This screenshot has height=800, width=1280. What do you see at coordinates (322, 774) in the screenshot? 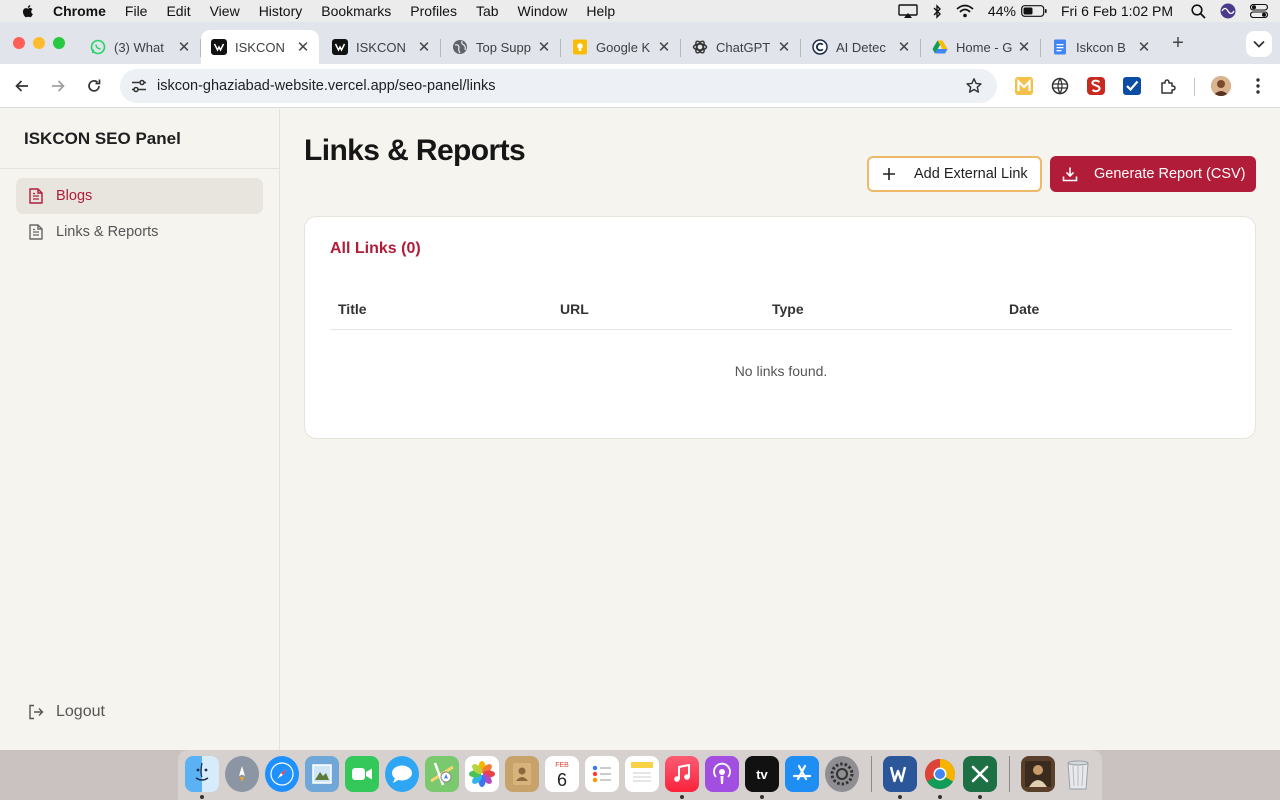
I see `preview-icon` at bounding box center [322, 774].